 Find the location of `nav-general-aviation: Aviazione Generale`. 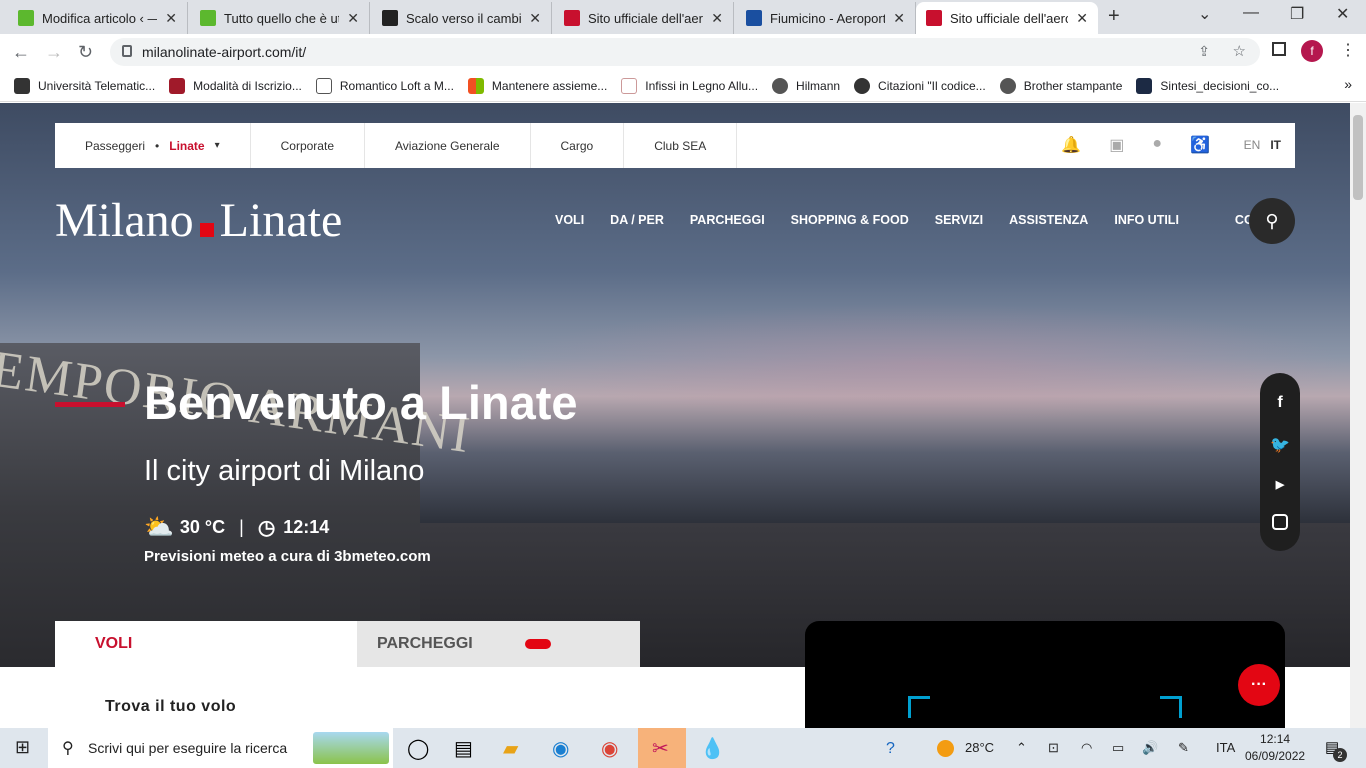

nav-general-aviation: Aviazione Generale is located at coordinates (448, 145).